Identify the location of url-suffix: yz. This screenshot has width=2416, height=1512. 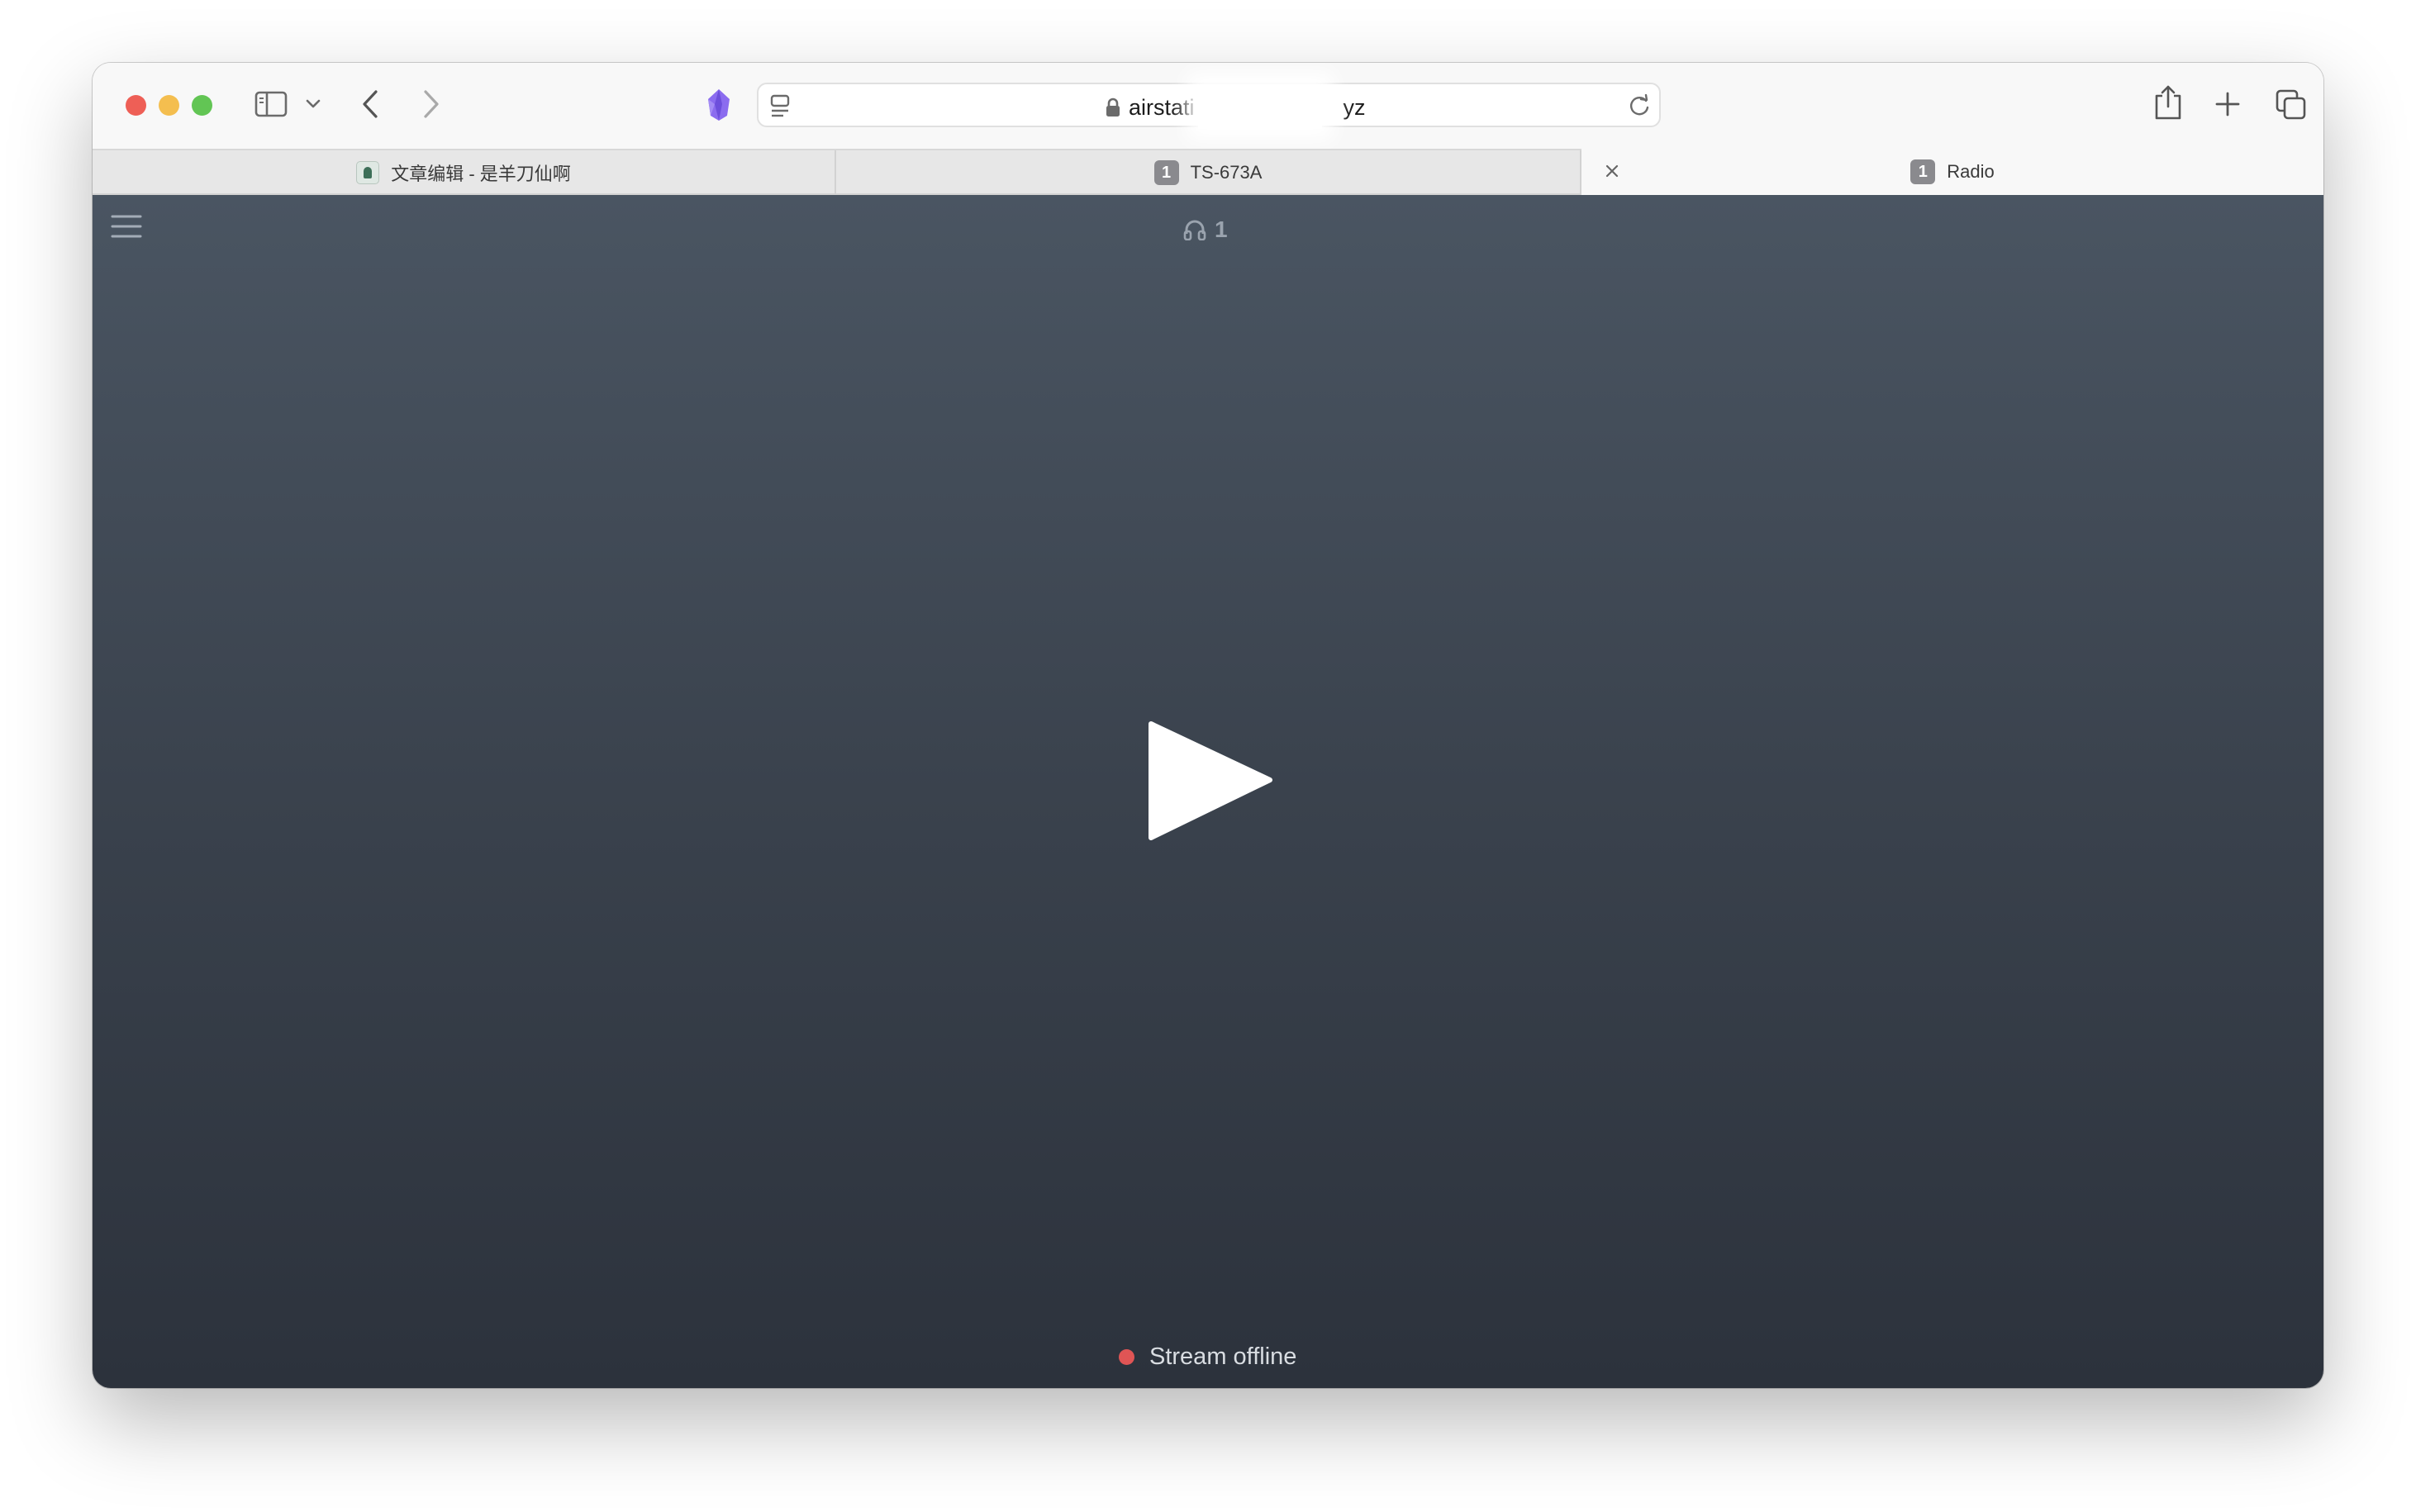
(1355, 108).